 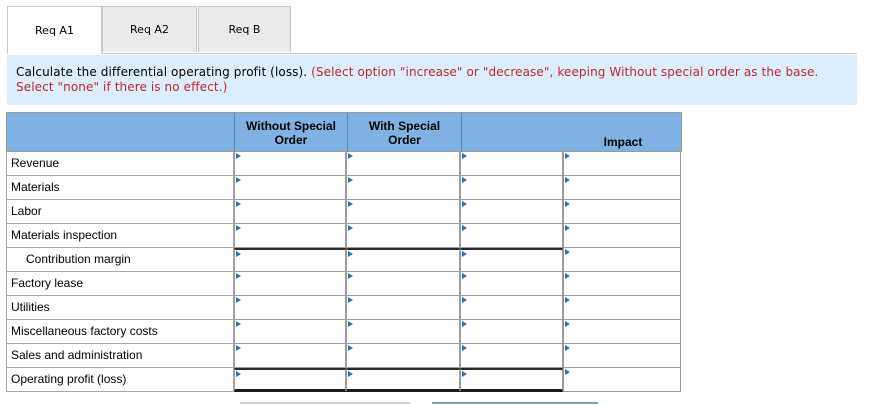 I want to click on tab-req-a2: Req A2, so click(x=149, y=29).